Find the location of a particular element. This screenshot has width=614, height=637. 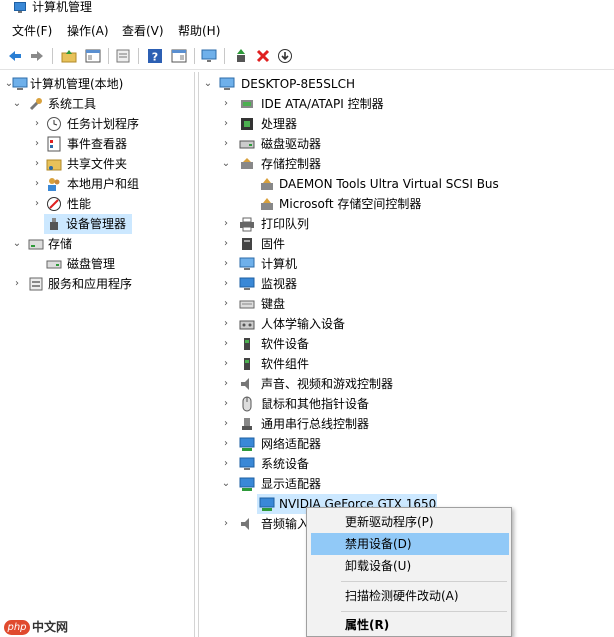

tree-item-storage: ⌄ 存储 is located at coordinates (97, 244).